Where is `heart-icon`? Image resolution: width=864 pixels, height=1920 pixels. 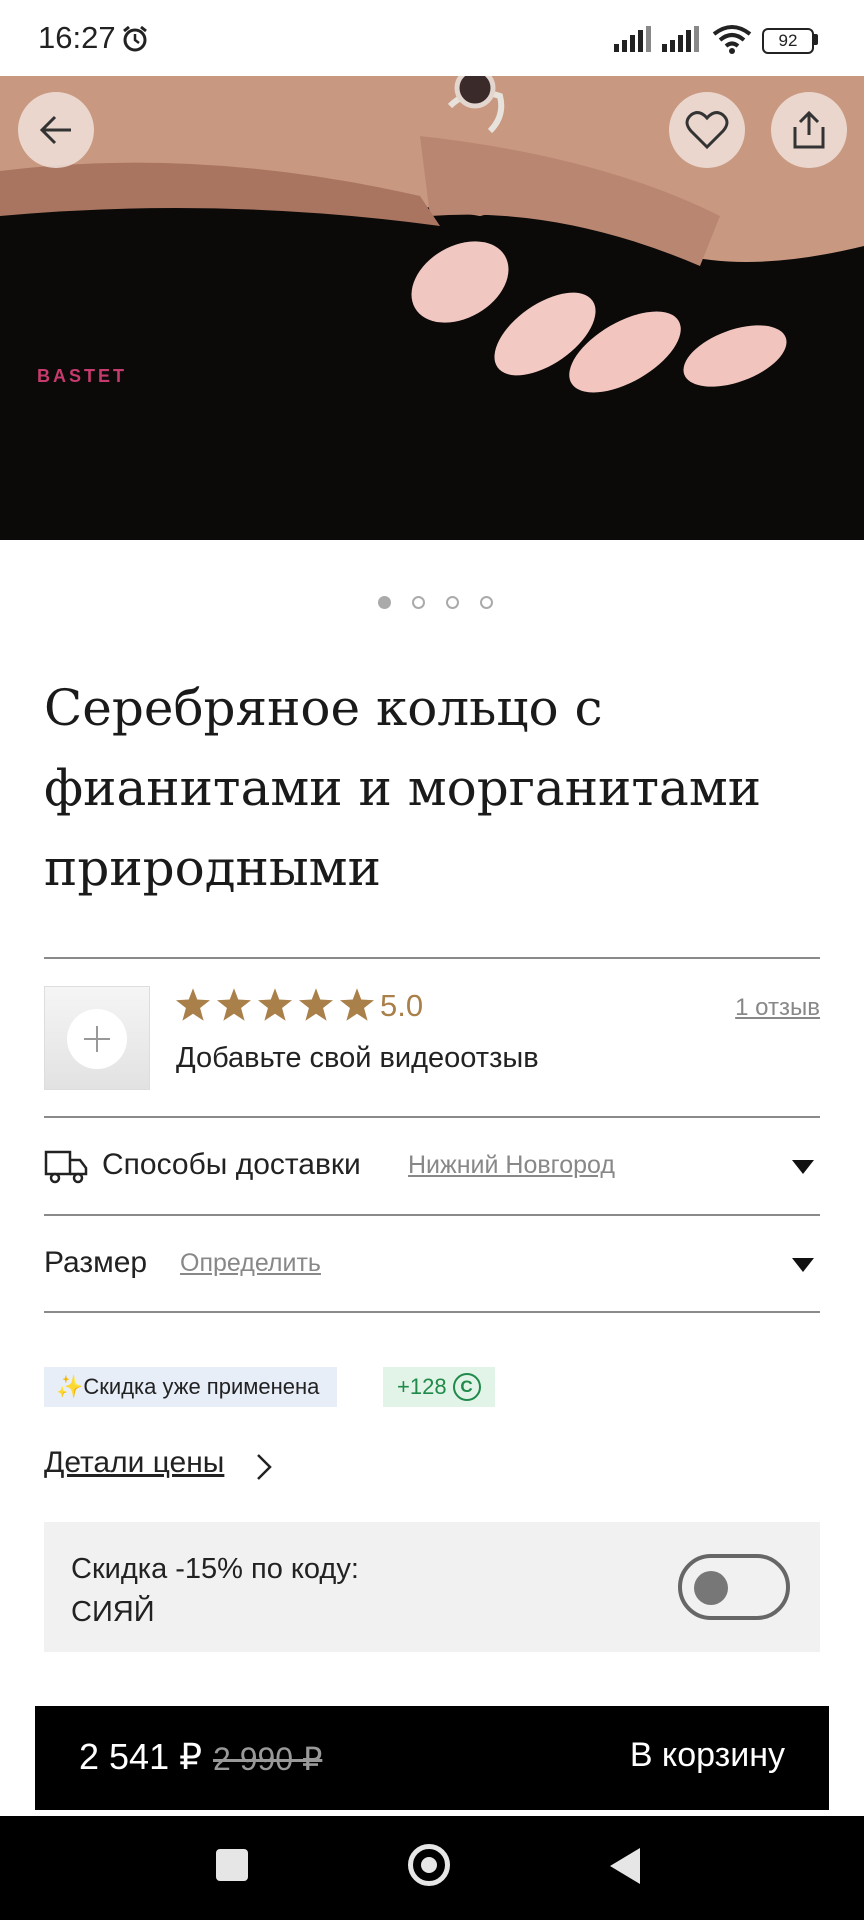
heart-icon is located at coordinates (707, 130).